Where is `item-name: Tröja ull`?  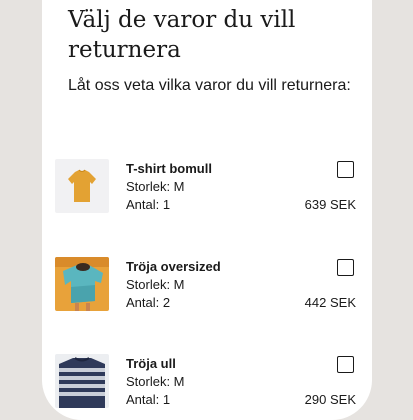 item-name: Tröja ull is located at coordinates (151, 363).